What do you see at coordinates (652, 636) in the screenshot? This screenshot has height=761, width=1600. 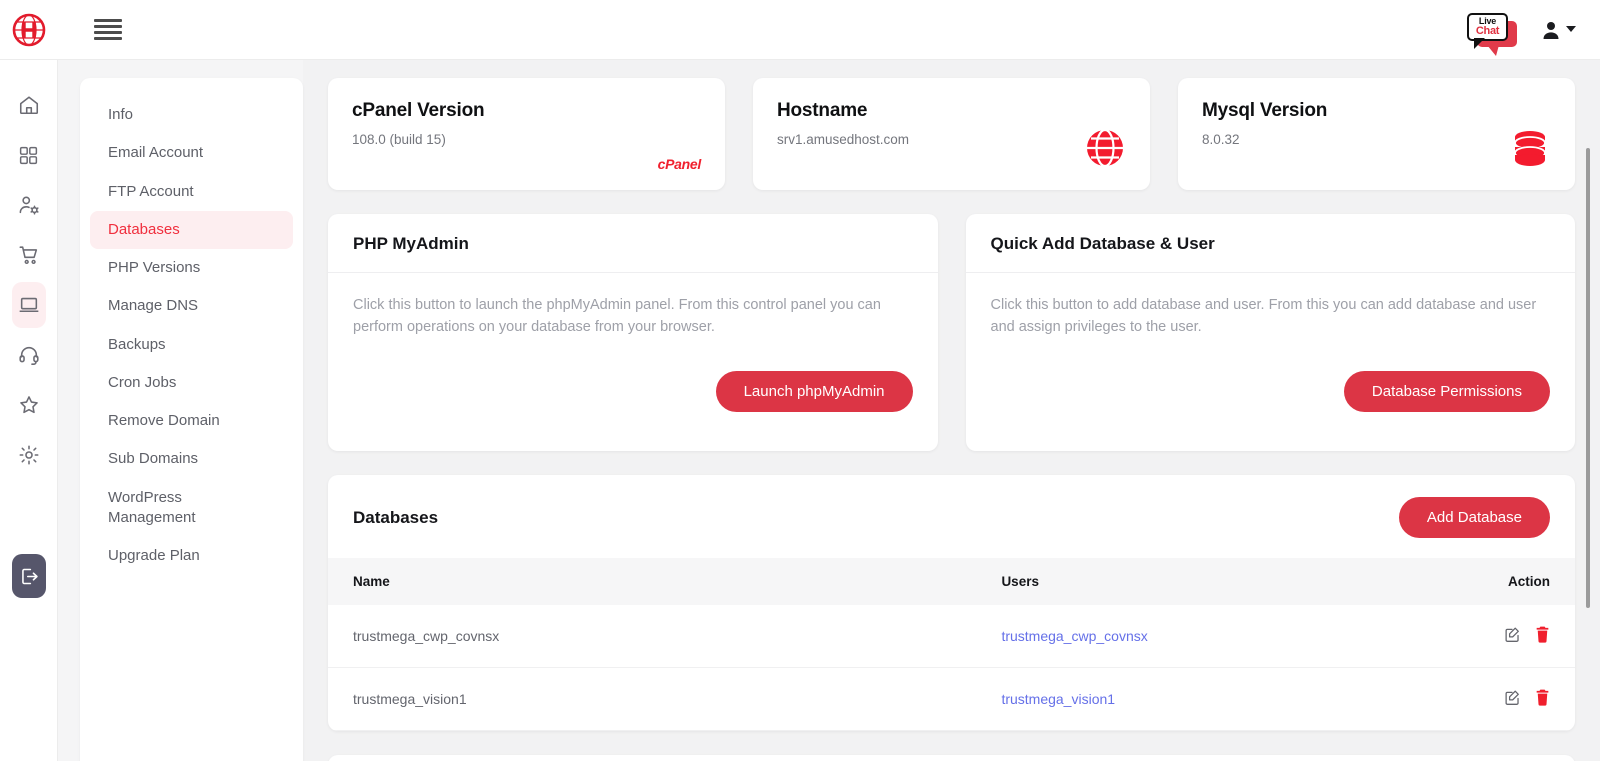 I see `cell-database-name: trustmega_cwp_covnsx` at bounding box center [652, 636].